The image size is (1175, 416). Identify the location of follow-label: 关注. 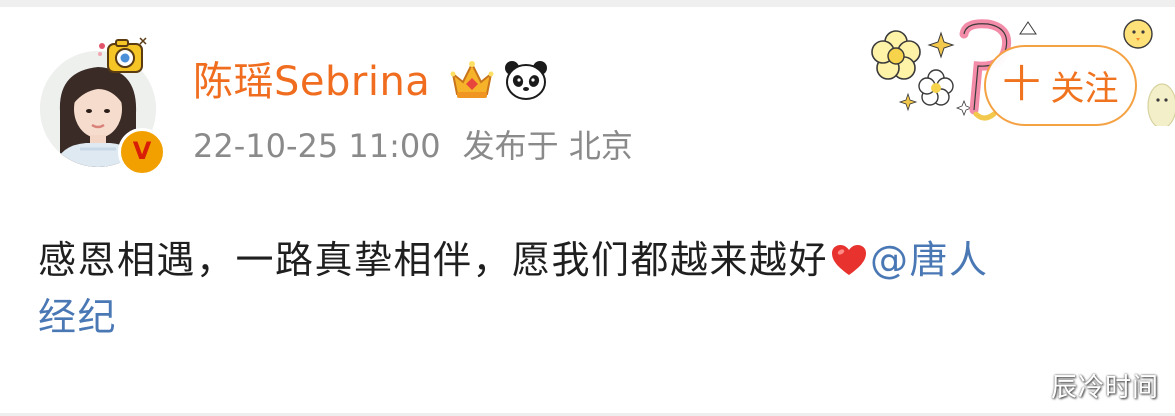
(1084, 89).